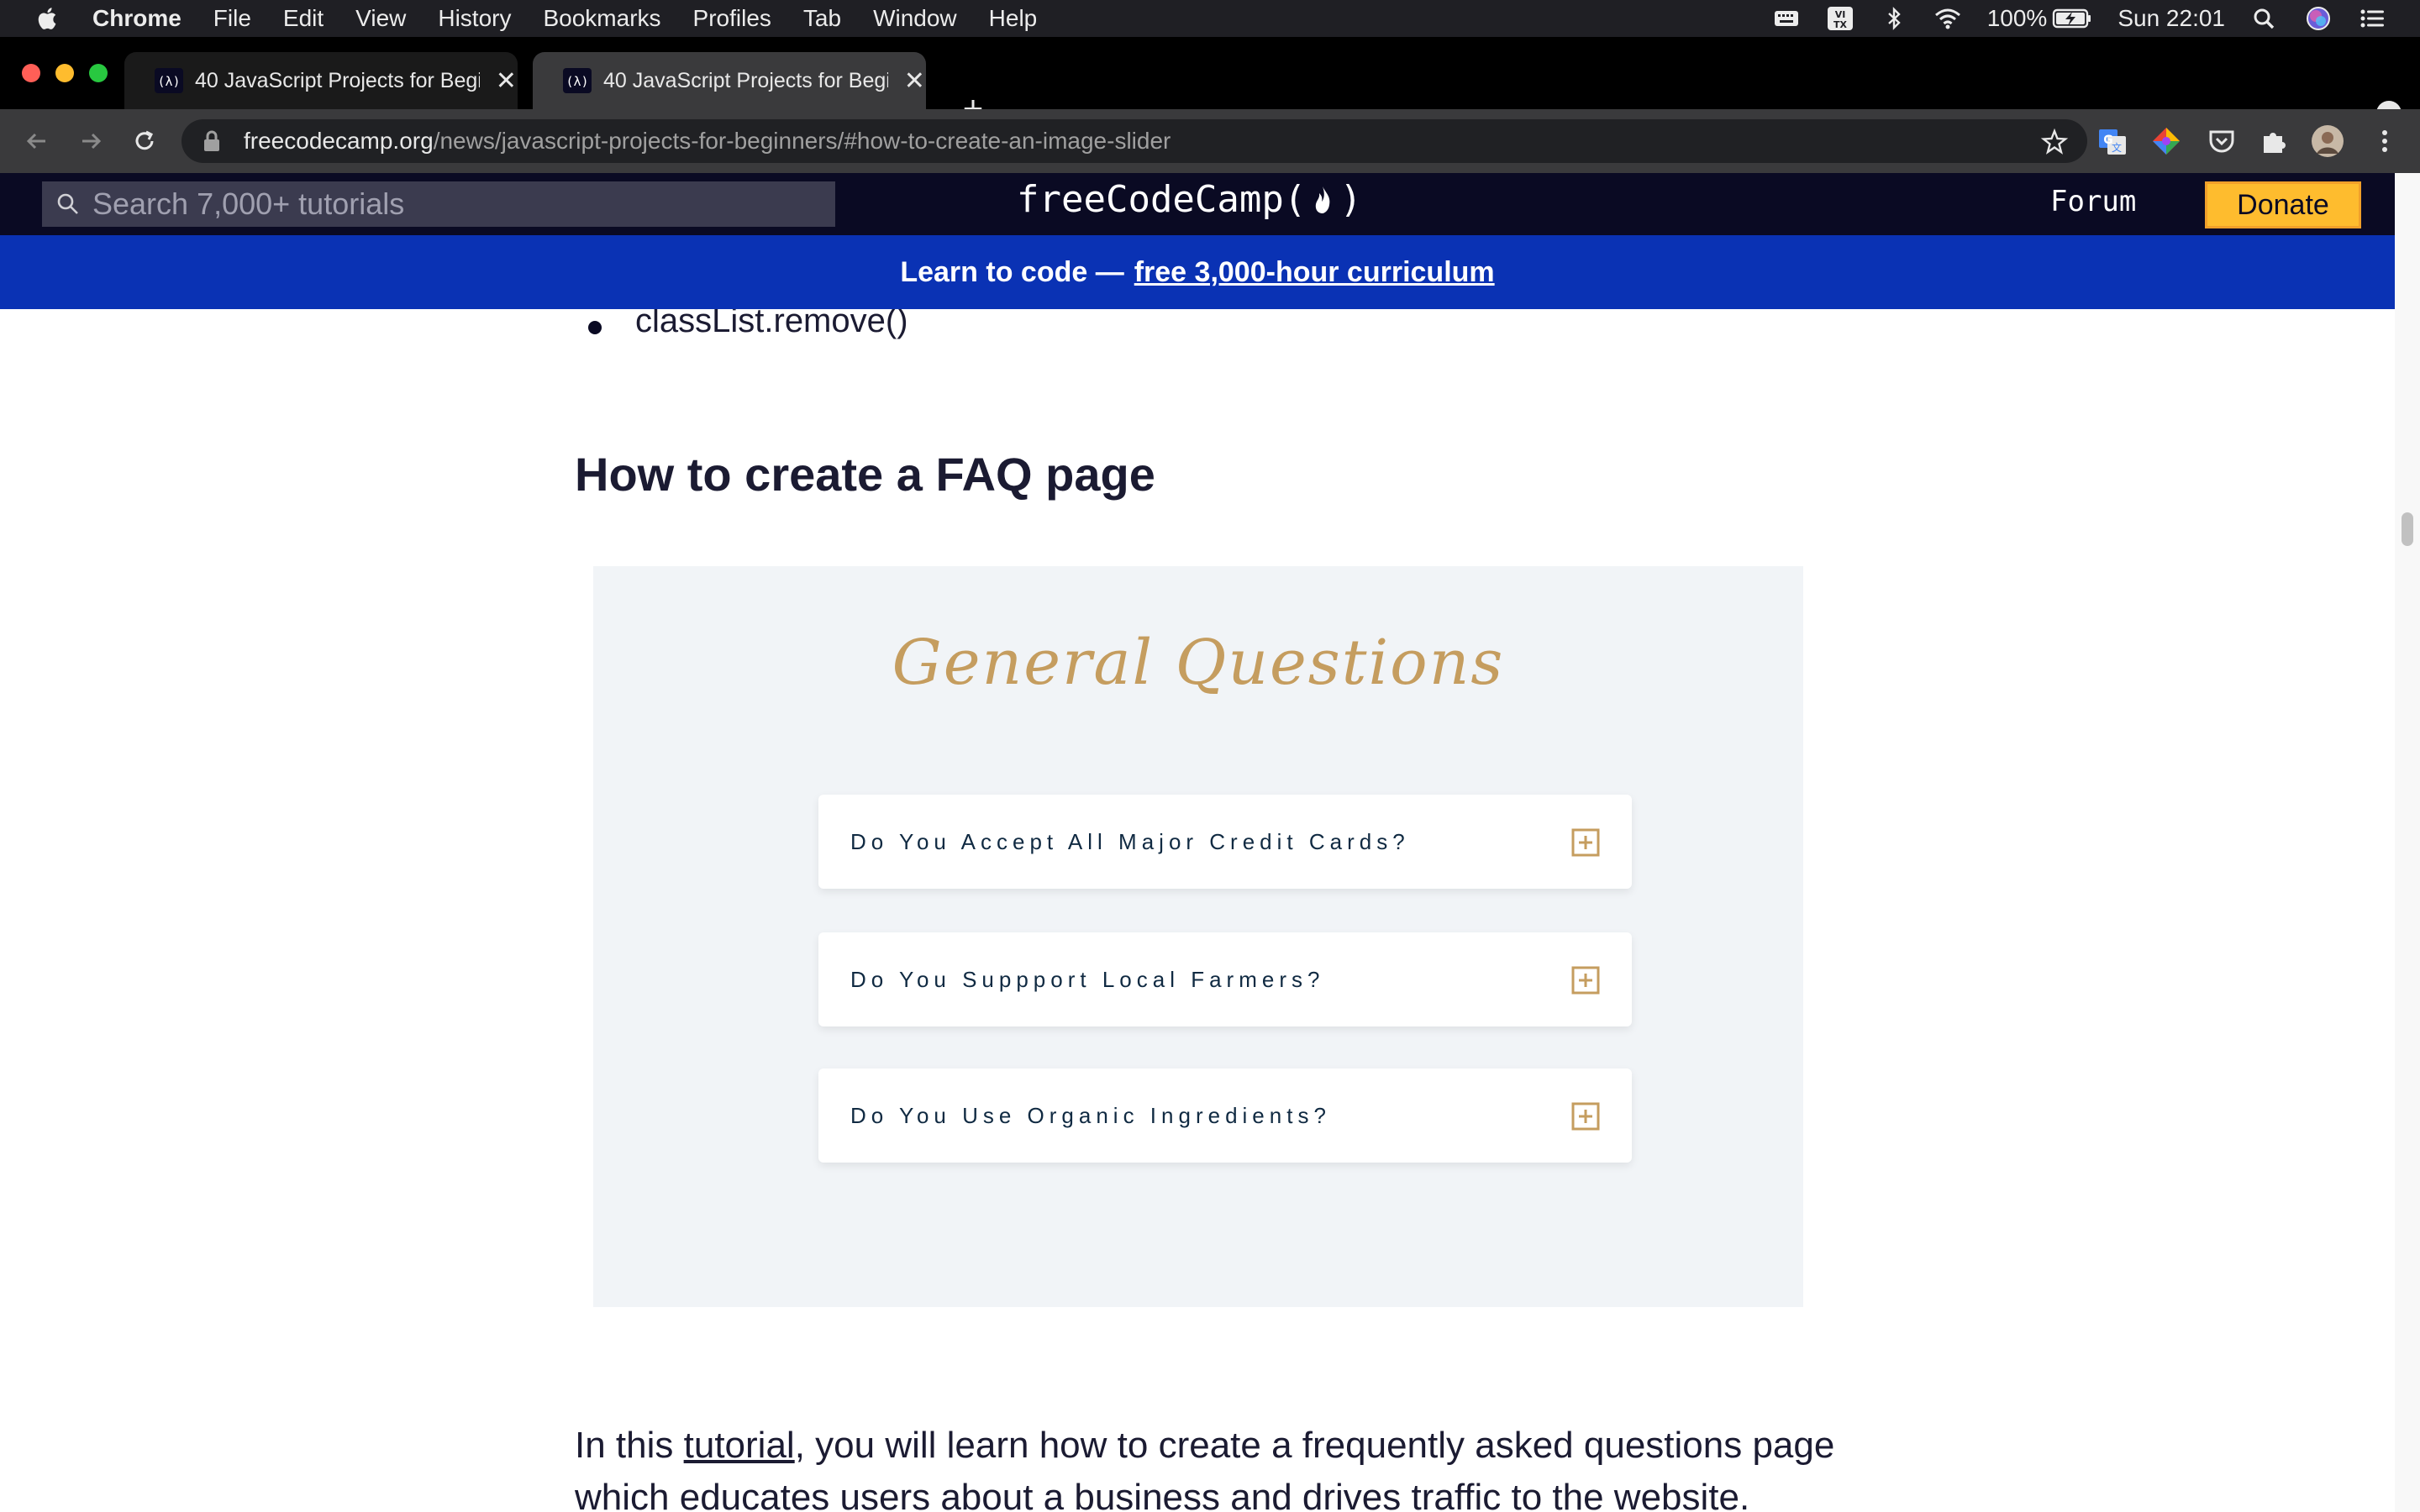 The height and width of the screenshot is (1512, 2420). What do you see at coordinates (381, 18) in the screenshot?
I see `menu-view: View` at bounding box center [381, 18].